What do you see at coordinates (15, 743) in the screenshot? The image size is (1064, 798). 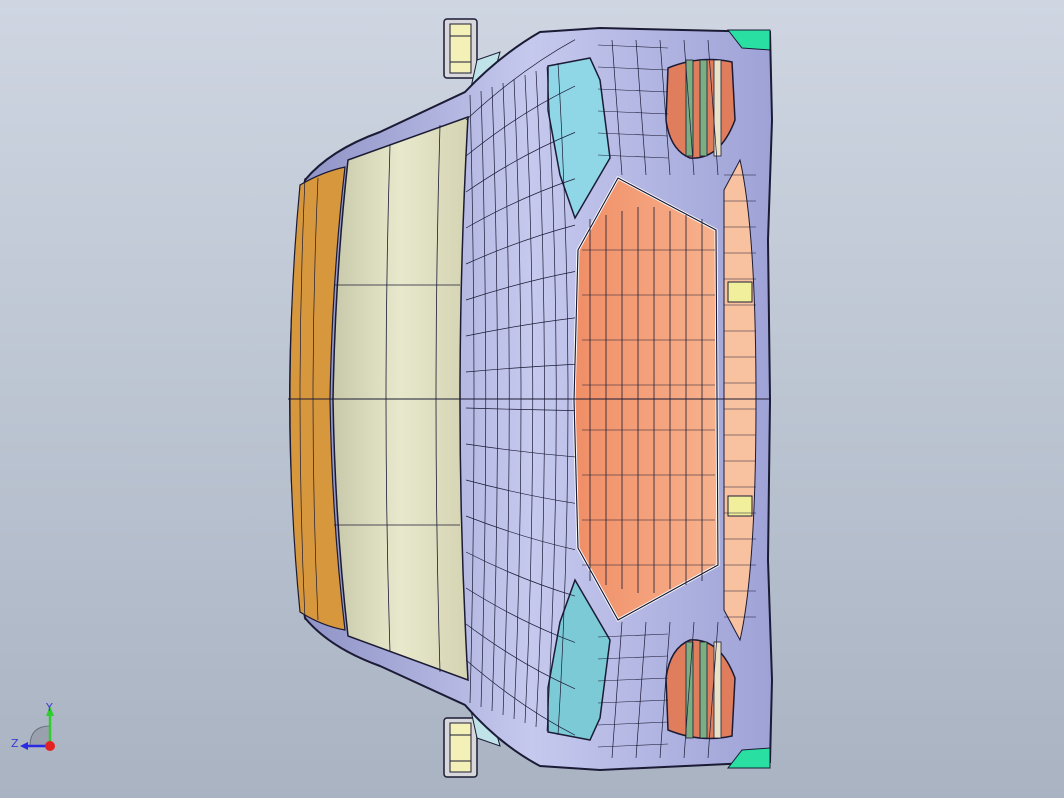 I see `triad-z-label: Z` at bounding box center [15, 743].